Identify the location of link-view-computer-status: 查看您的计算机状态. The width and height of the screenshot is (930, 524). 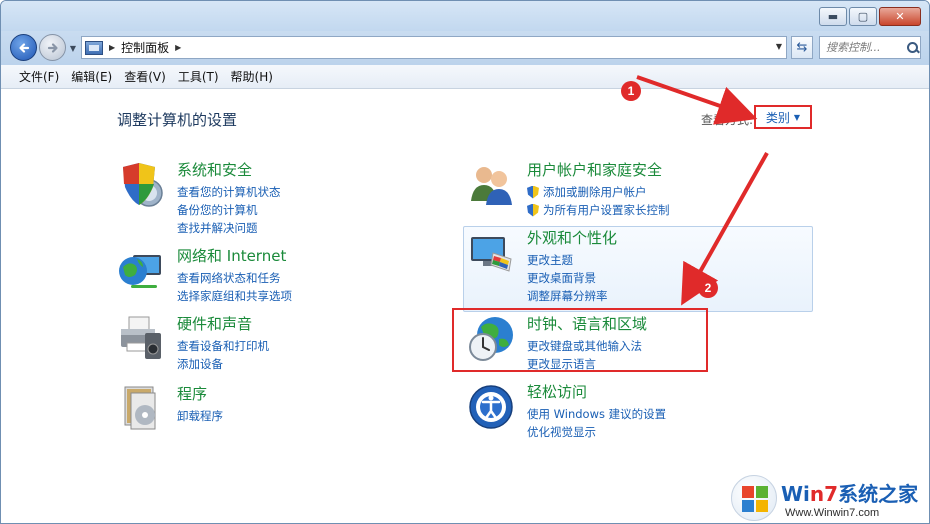
(229, 192).